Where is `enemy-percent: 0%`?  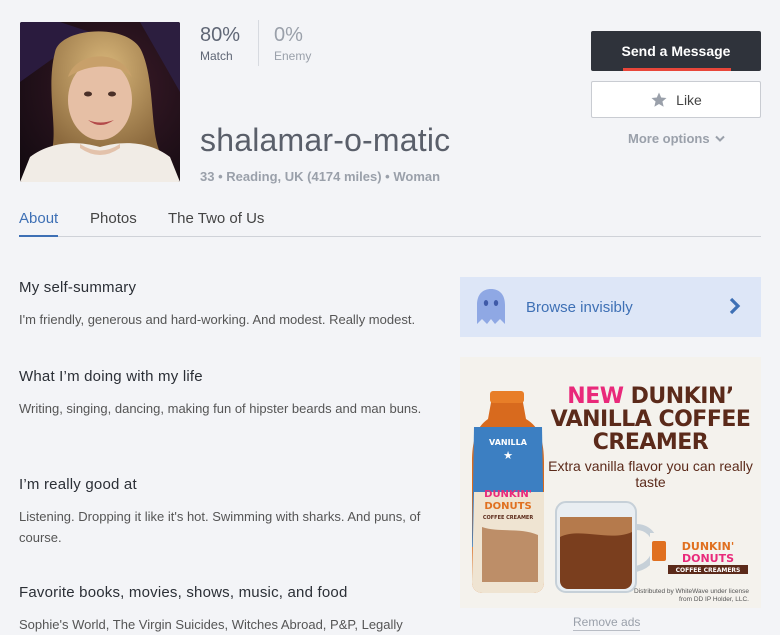
enemy-percent: 0% is located at coordinates (288, 35).